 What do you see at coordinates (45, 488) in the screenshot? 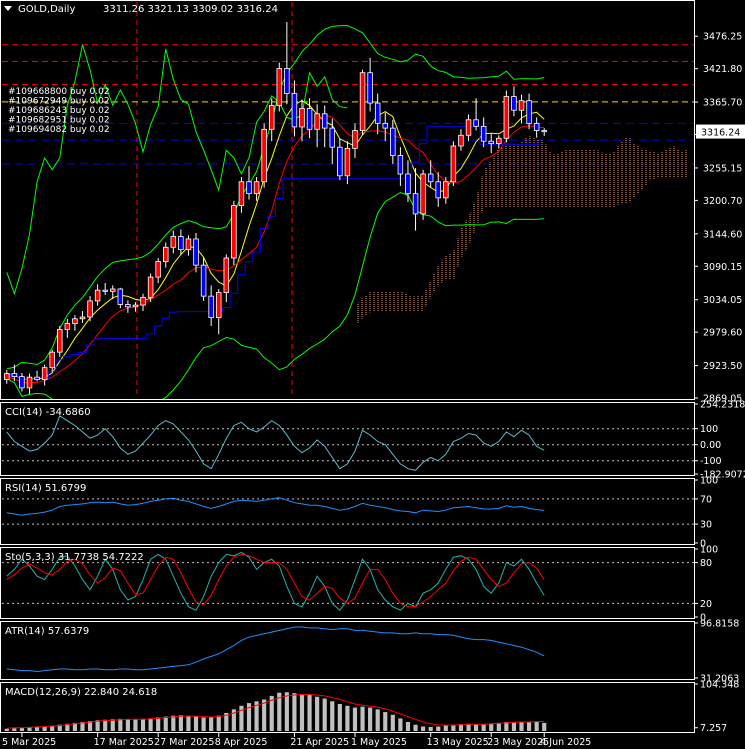
I see `rsi-title: RSI(14) 51.6799` at bounding box center [45, 488].